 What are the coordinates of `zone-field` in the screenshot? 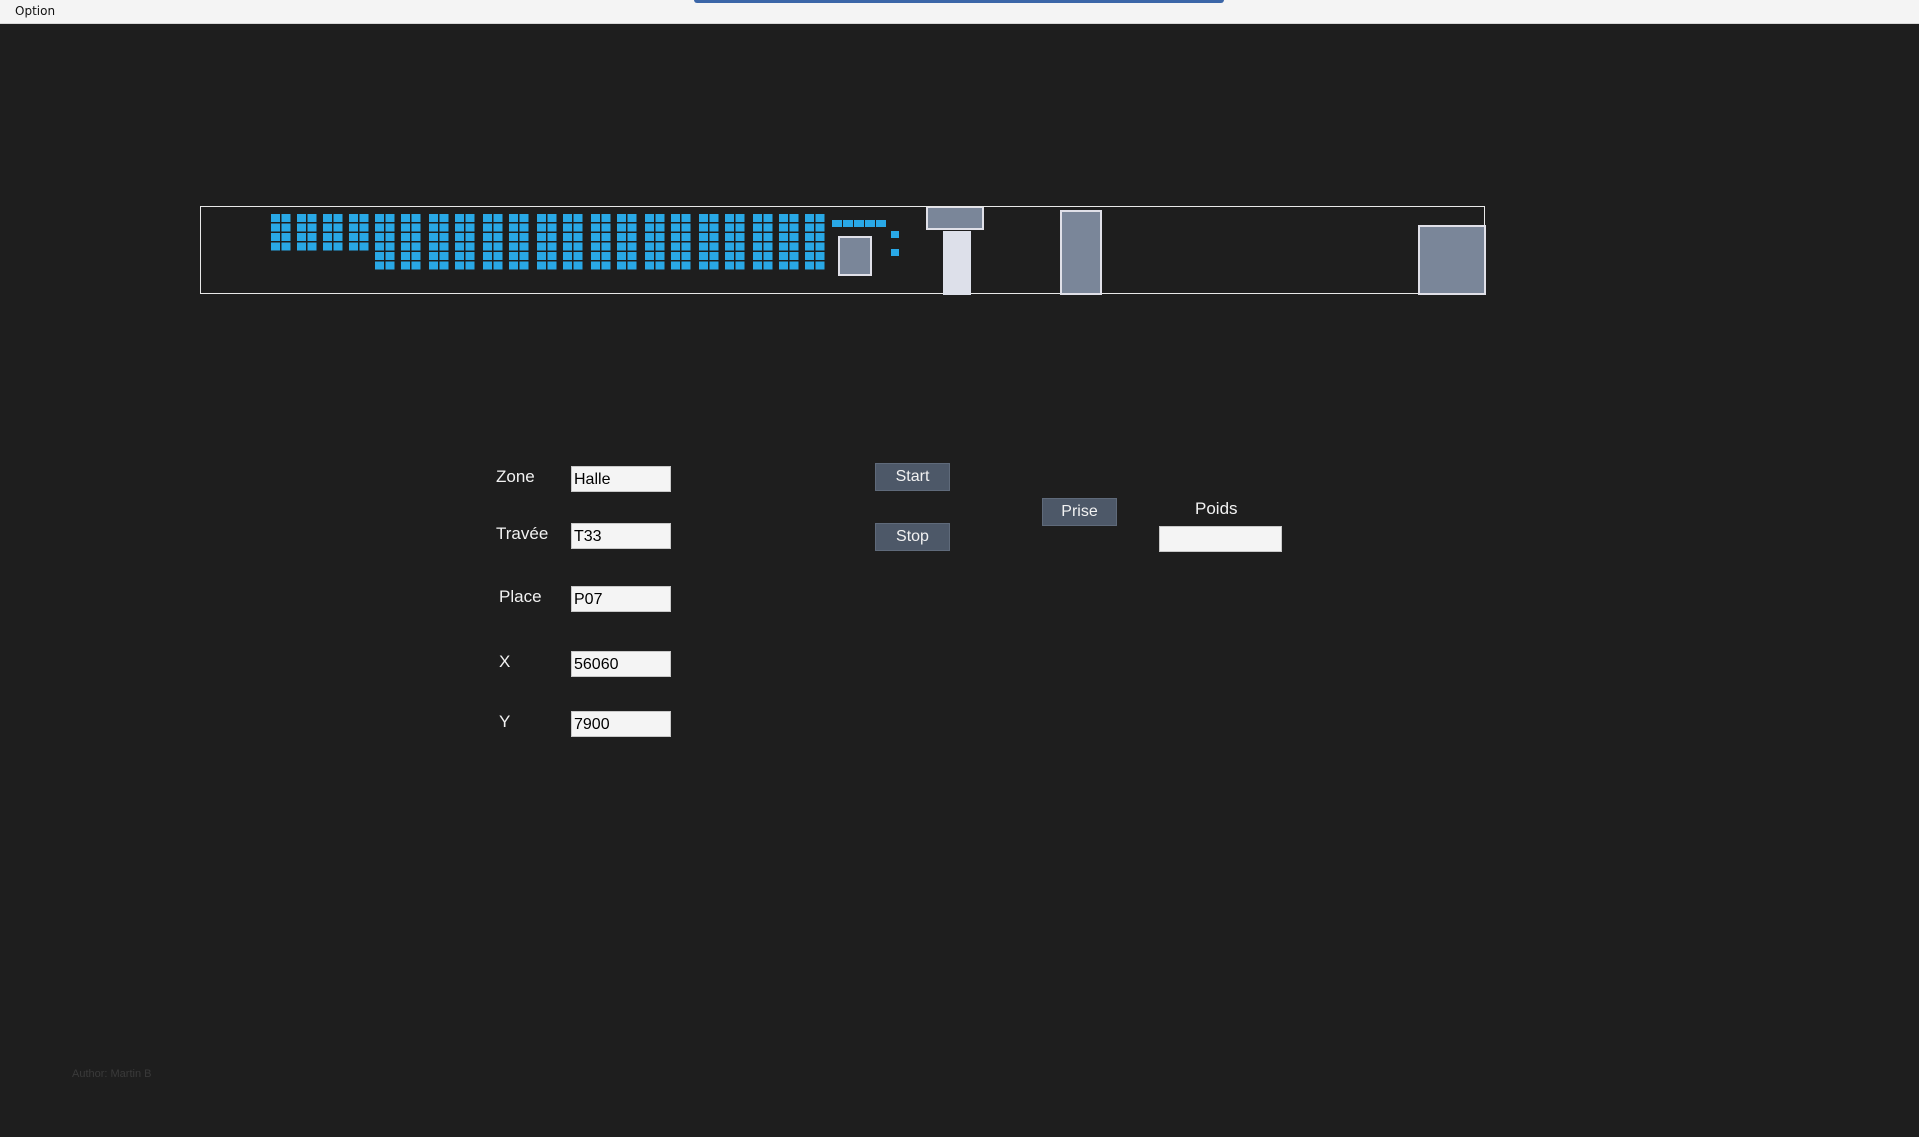 It's located at (621, 479).